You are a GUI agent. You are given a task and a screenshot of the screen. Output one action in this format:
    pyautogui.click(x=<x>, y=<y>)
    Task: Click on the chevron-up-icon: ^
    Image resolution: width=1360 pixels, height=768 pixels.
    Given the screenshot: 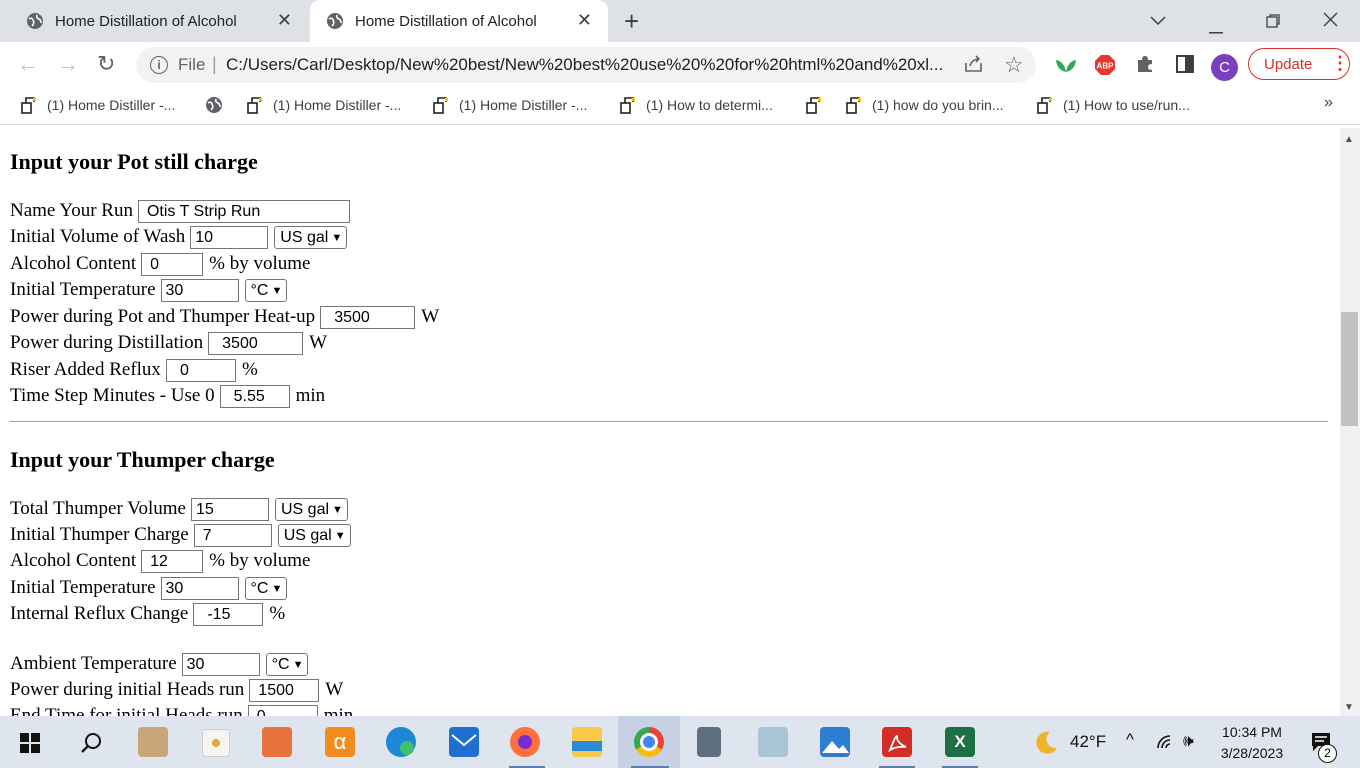 What is the action you would take?
    pyautogui.click(x=1130, y=740)
    